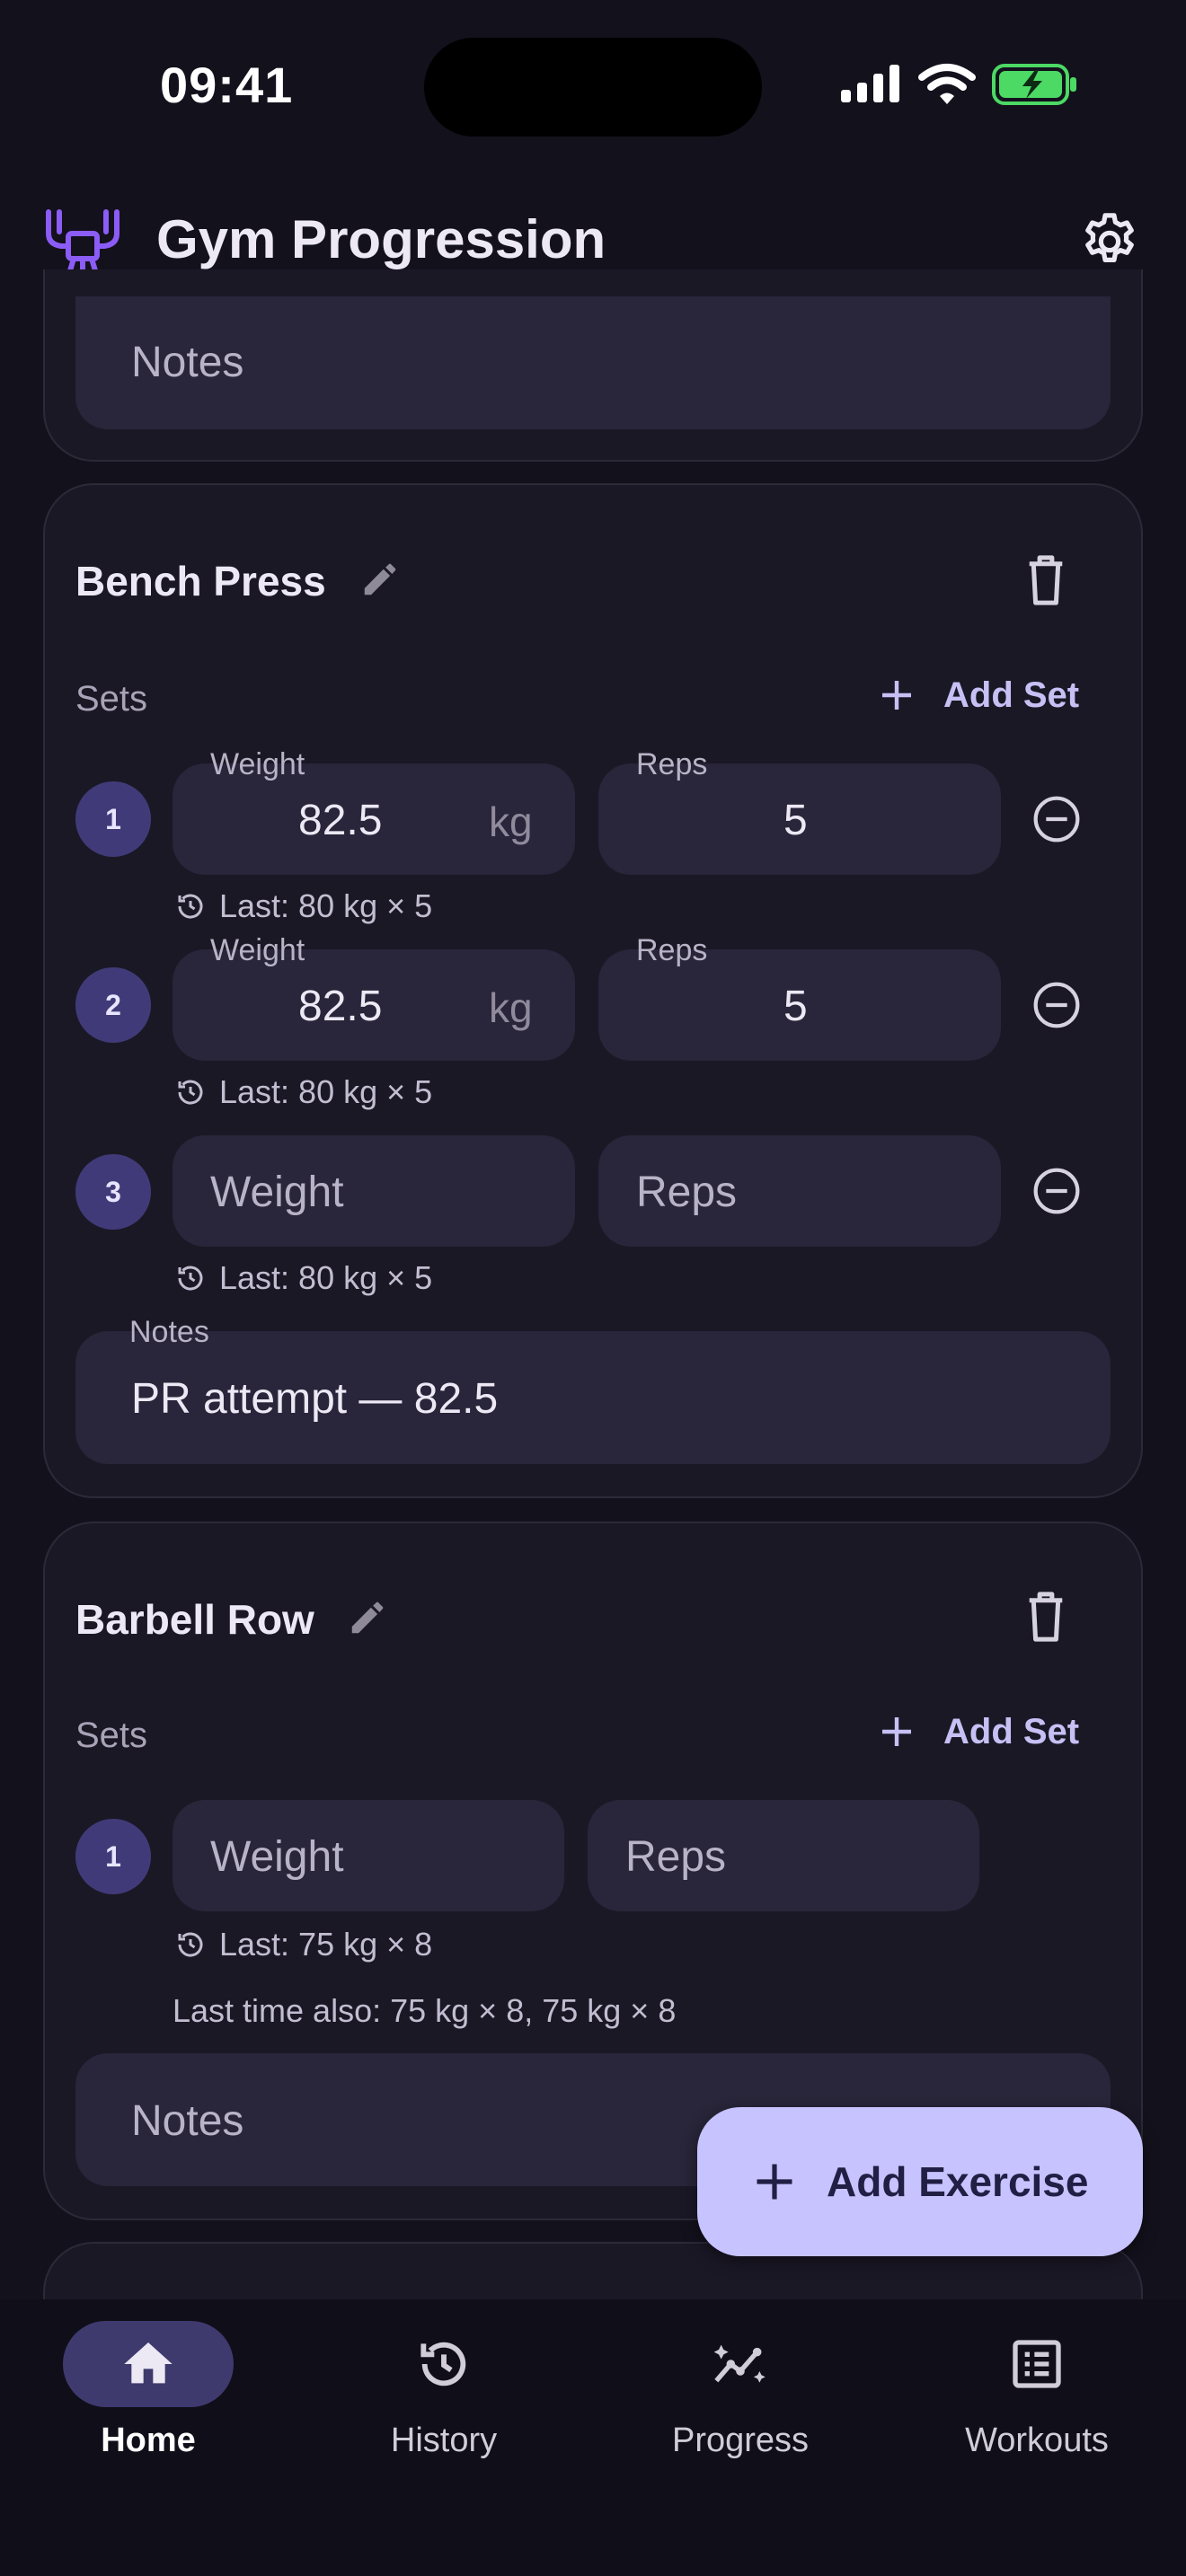  What do you see at coordinates (381, 239) in the screenshot?
I see `app-title: Gym Progression` at bounding box center [381, 239].